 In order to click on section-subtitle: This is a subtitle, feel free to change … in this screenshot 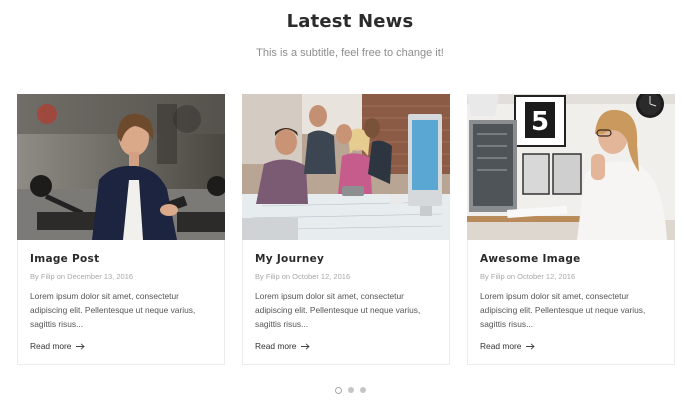, I will do `click(350, 53)`.